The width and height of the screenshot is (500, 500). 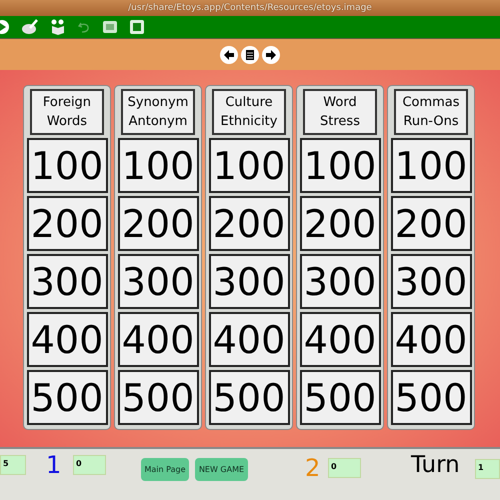 I want to click on category-title: Commas Run-Ons, so click(x=431, y=112).